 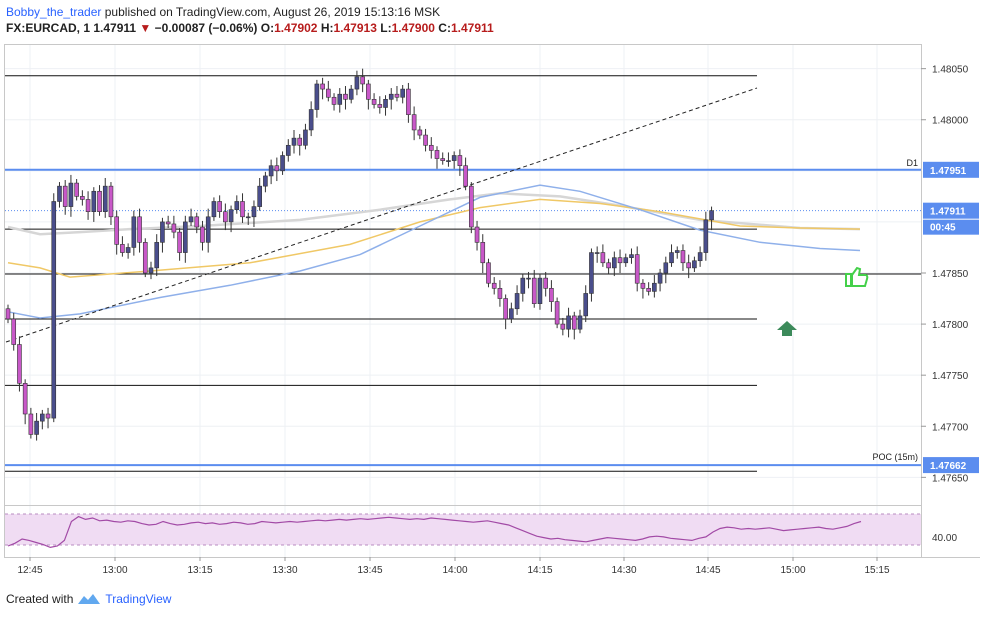 What do you see at coordinates (950, 121) in the screenshot?
I see `price-tick-label: 1.48000` at bounding box center [950, 121].